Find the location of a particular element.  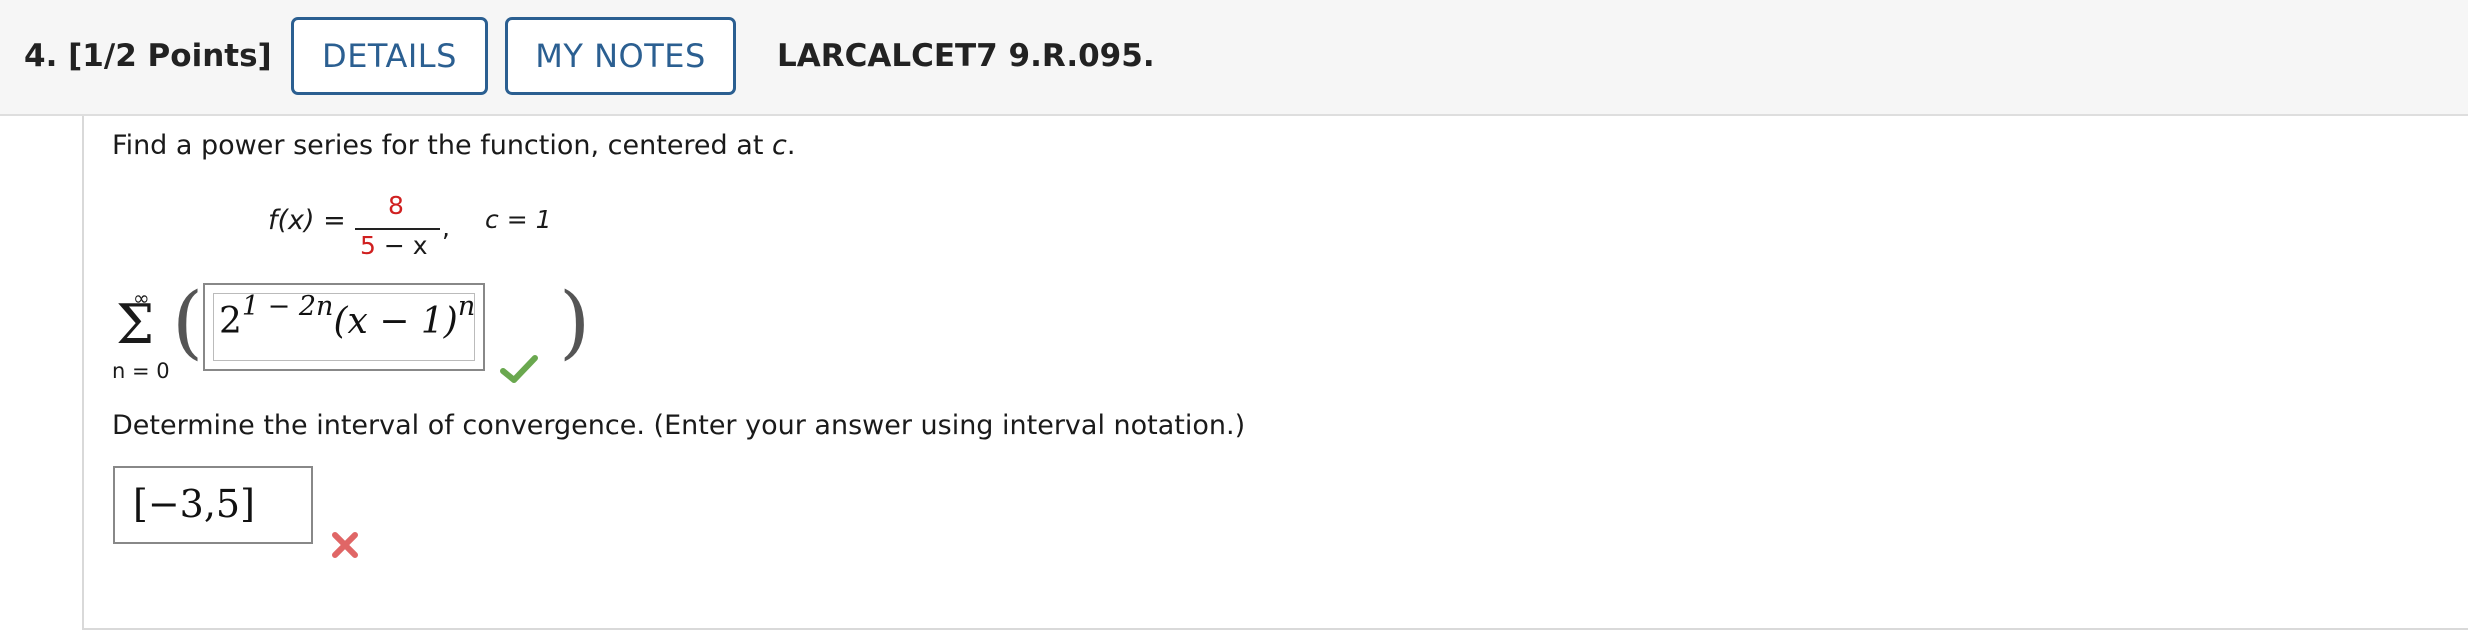

question-points-label: 4. [1/2 Points] is located at coordinates (148, 56).